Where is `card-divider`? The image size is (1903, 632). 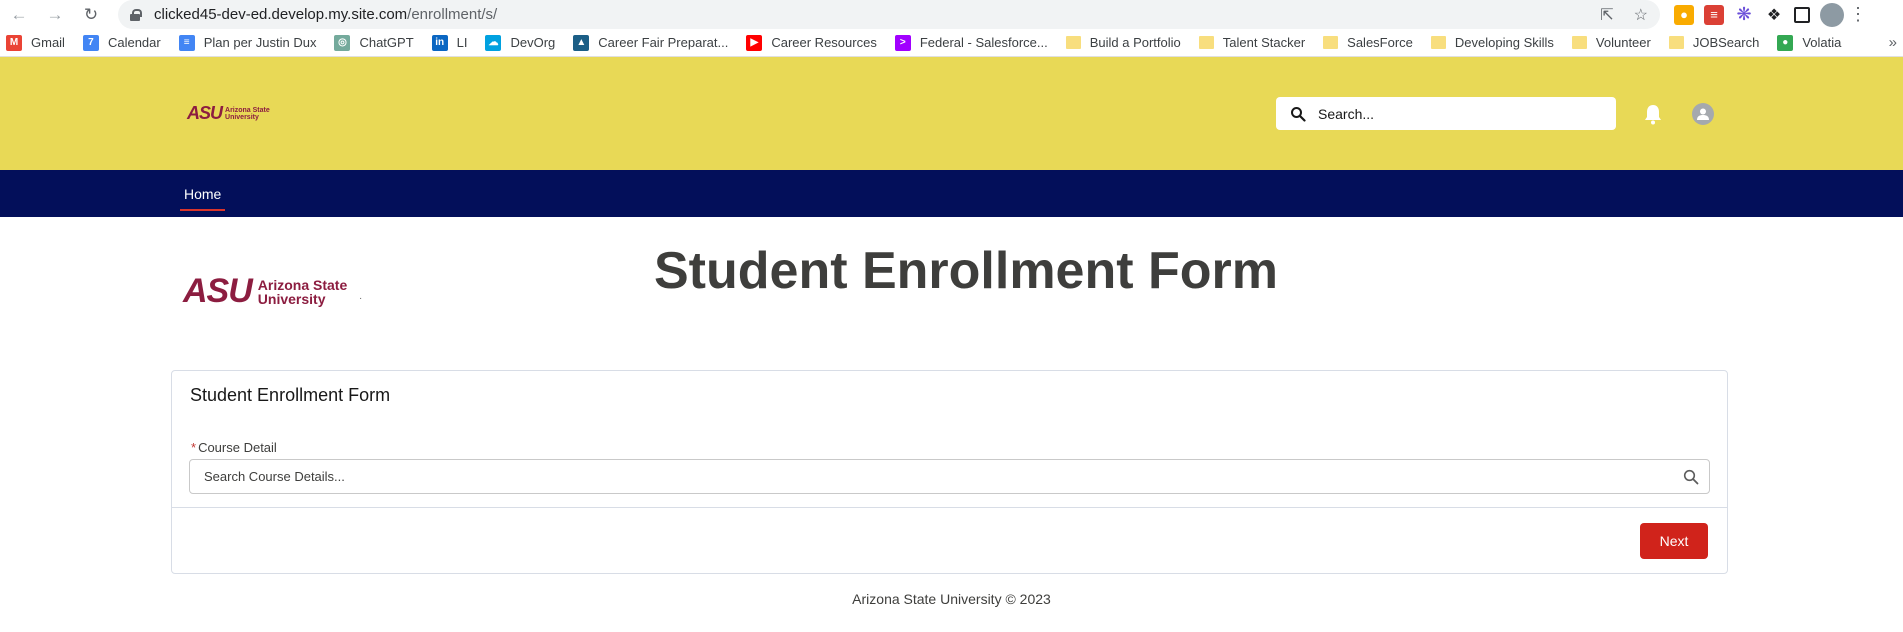 card-divider is located at coordinates (949, 507).